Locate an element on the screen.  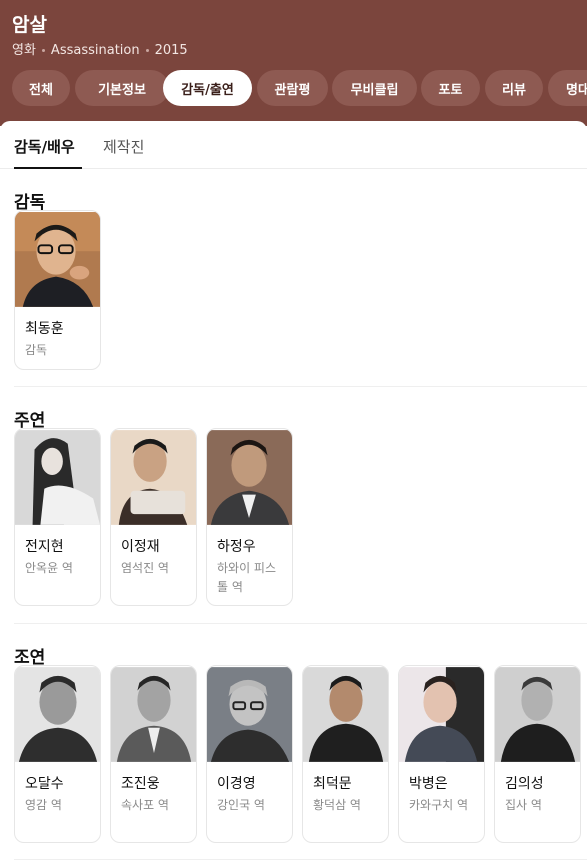
person-card: 이경영 강인국 역 is located at coordinates (249, 754).